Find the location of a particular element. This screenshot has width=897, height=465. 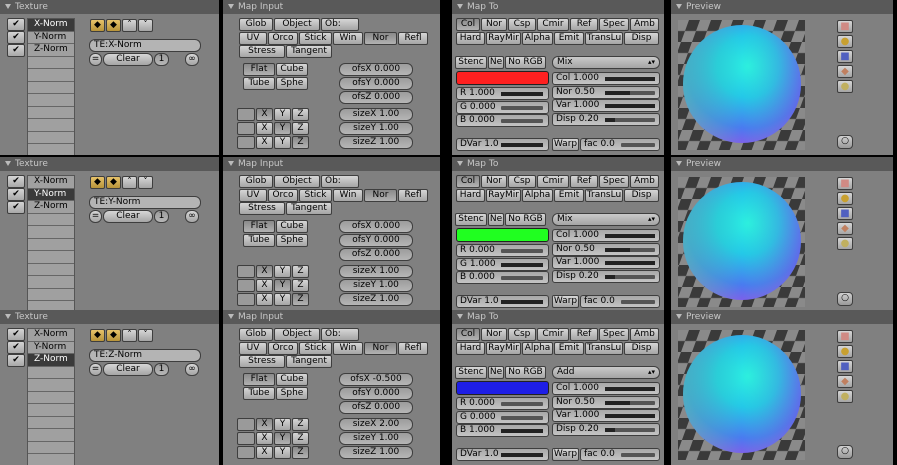

factor-slider-col: Col 1.000 is located at coordinates (606, 235).